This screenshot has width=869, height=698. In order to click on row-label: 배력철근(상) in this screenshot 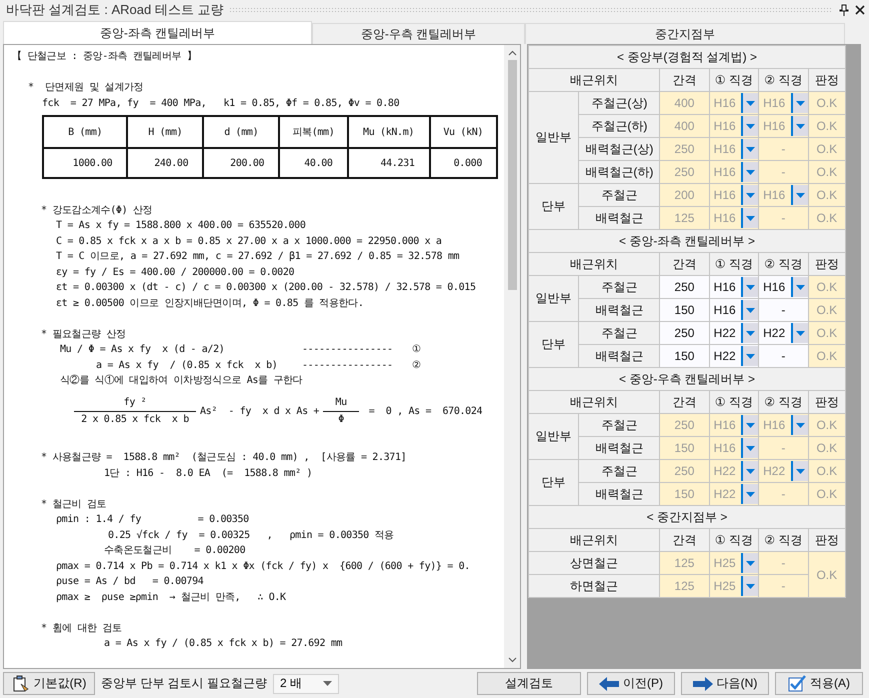, I will do `click(619, 149)`.